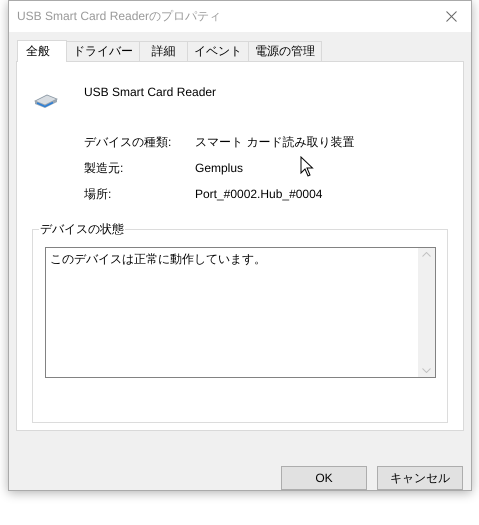  I want to click on dialog-button: キャンセル, so click(420, 478).